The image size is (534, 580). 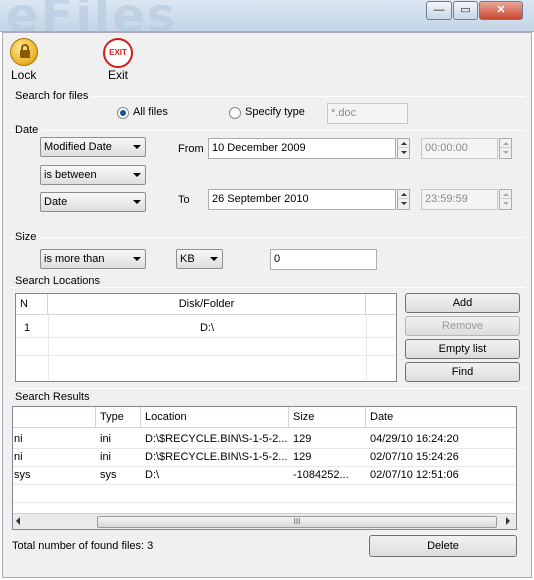 I want to click on from-date-spinner, so click(x=403, y=148).